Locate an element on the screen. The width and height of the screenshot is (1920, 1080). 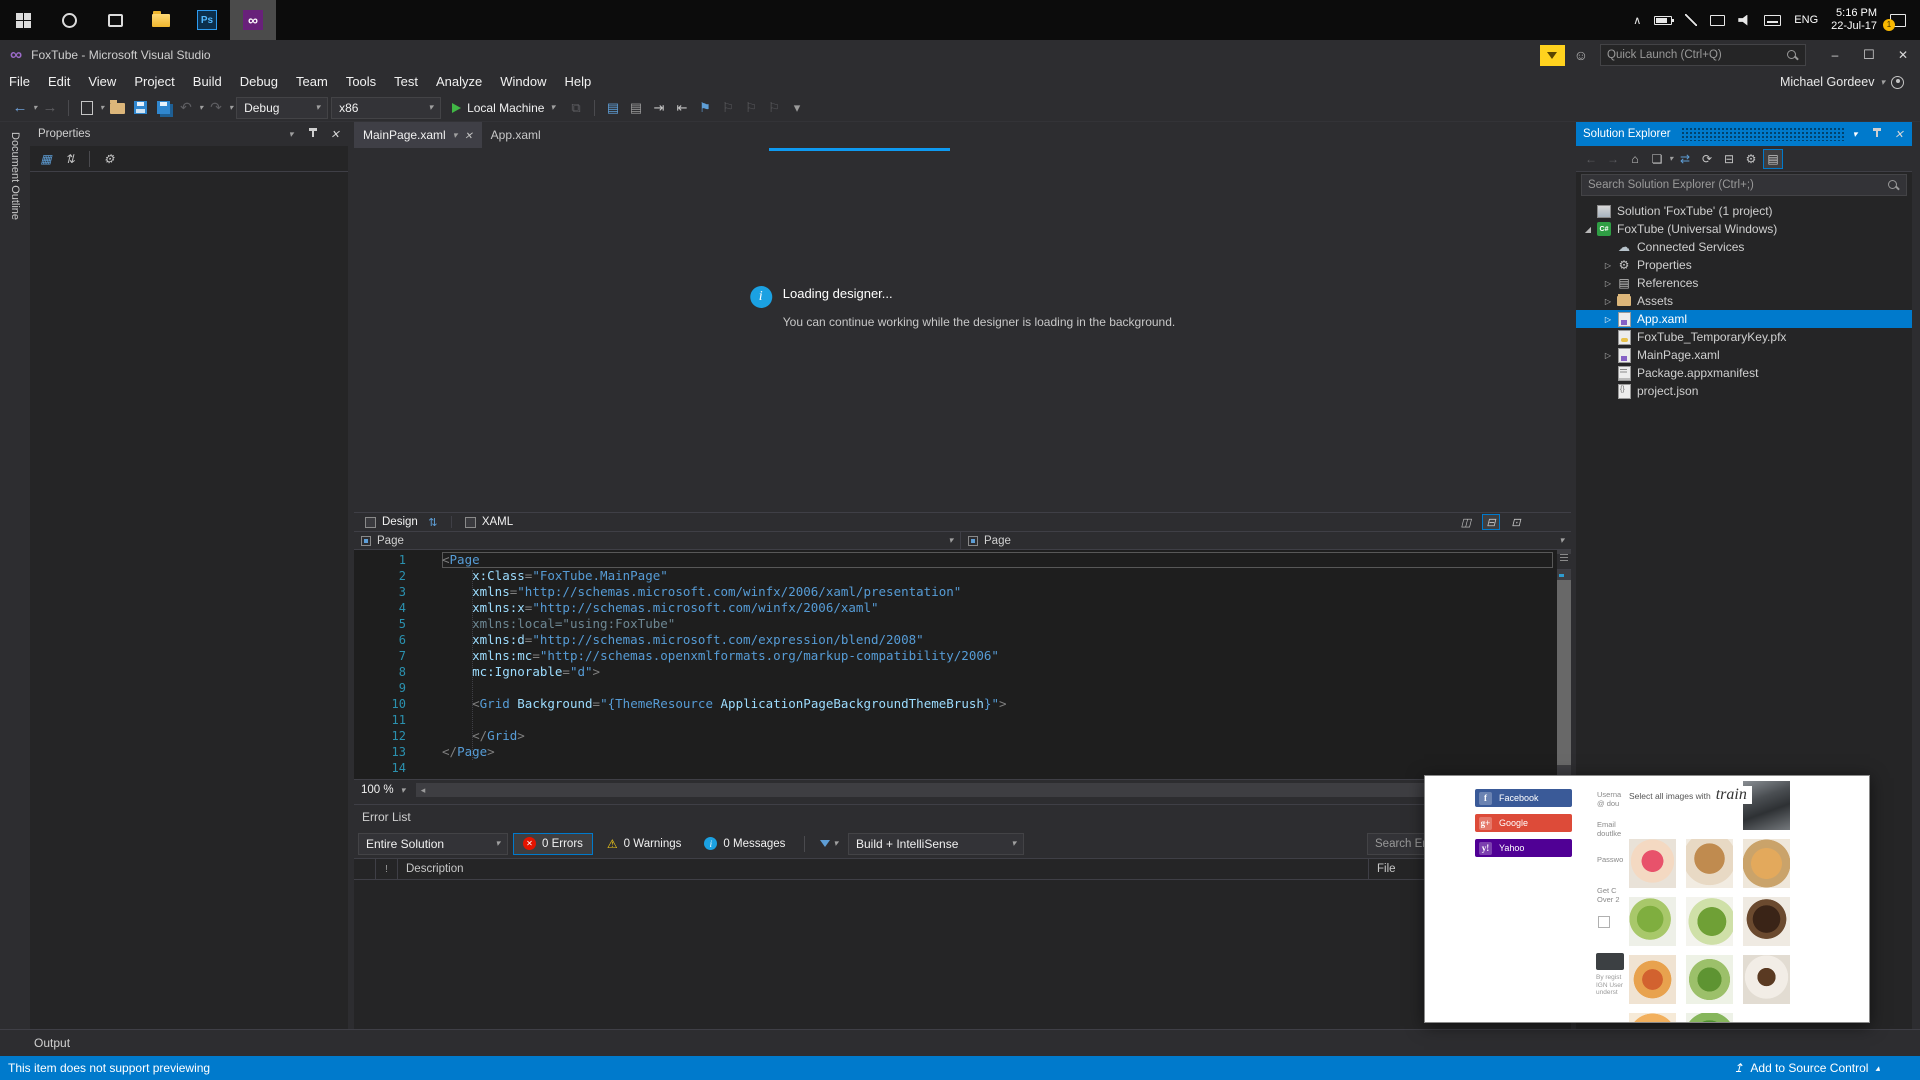
menu-item-test: Test is located at coordinates (406, 82).